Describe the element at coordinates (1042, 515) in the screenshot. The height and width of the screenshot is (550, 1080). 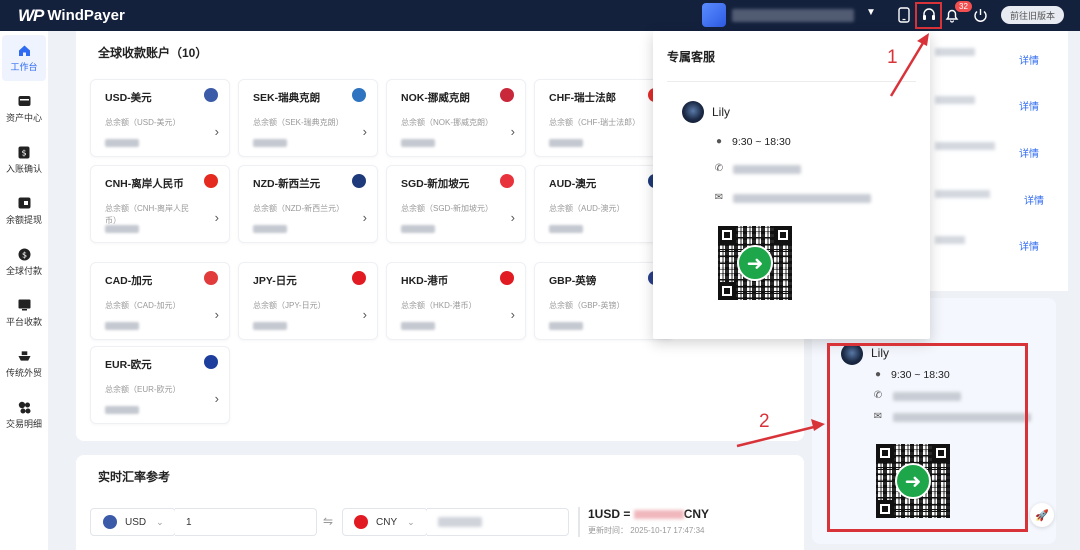
I see `rocket-icon: 🚀` at that location.